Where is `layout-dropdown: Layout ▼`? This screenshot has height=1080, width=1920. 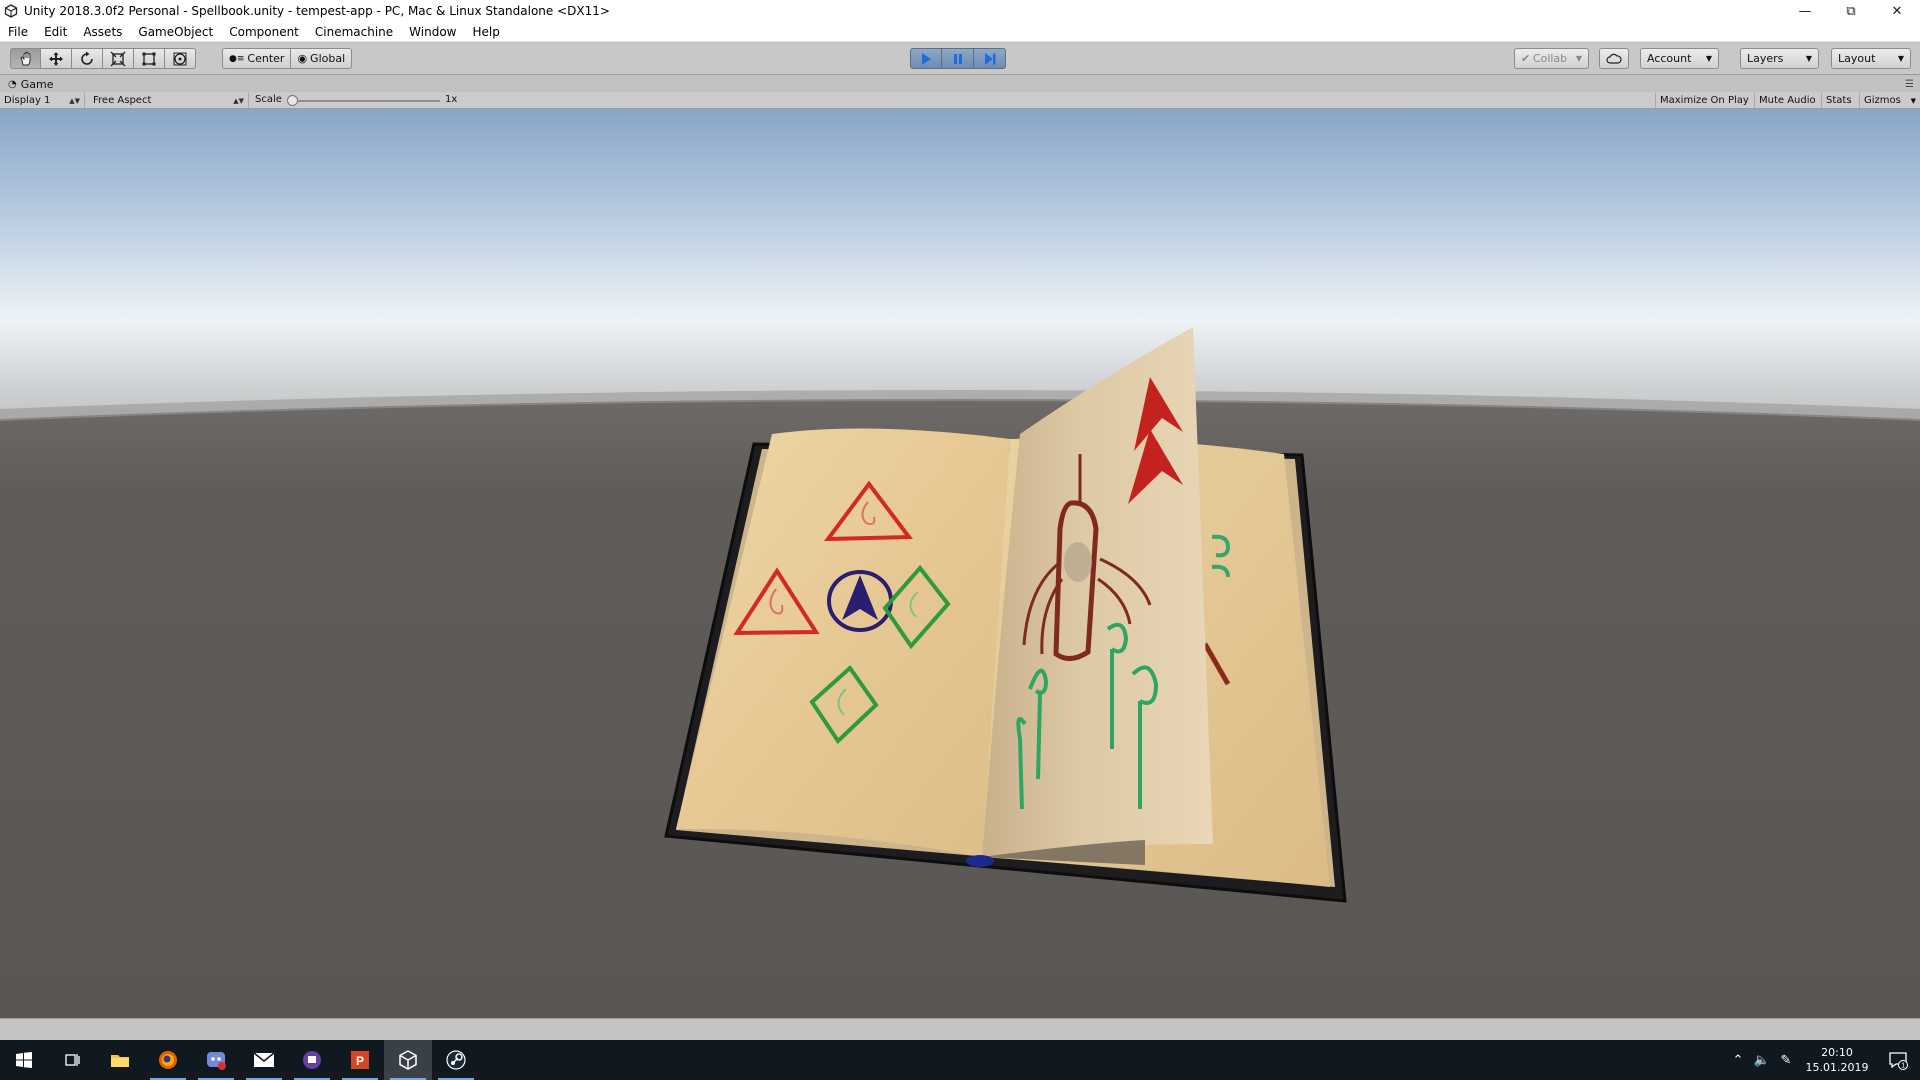 layout-dropdown: Layout ▼ is located at coordinates (1871, 58).